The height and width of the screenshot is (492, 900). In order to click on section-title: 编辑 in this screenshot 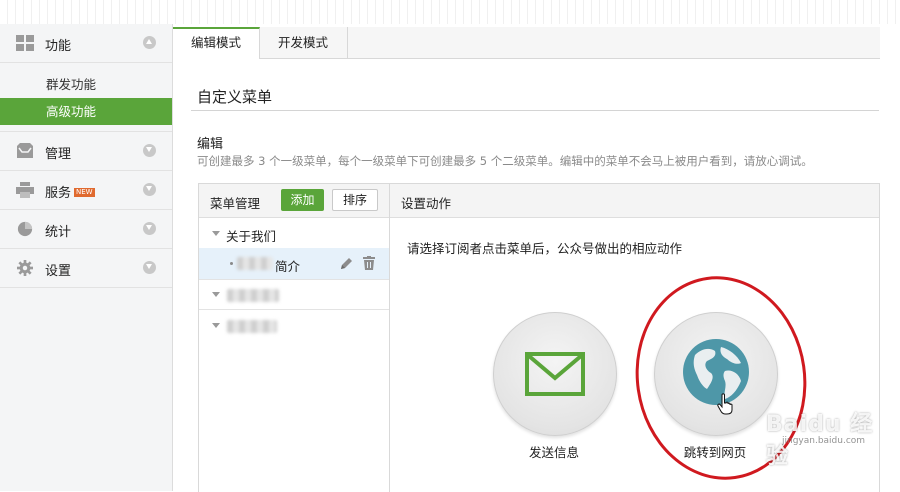, I will do `click(210, 144)`.